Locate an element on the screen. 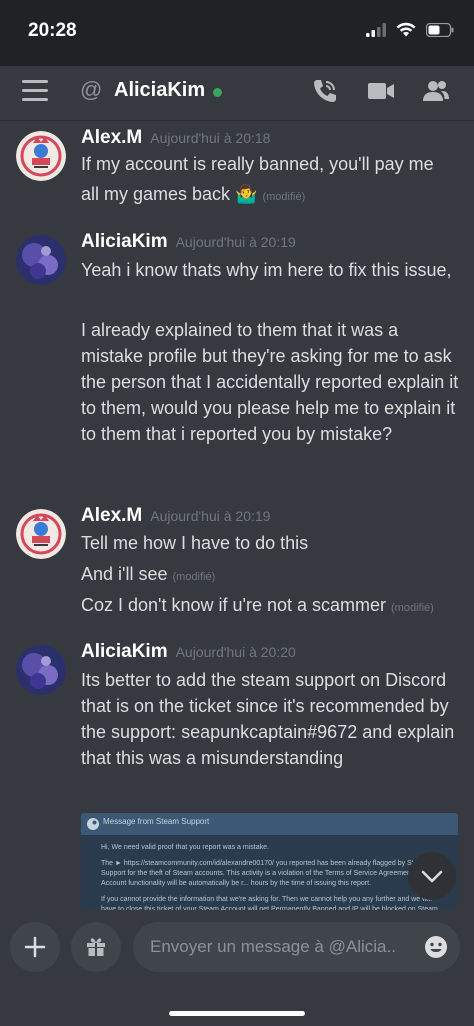 The width and height of the screenshot is (474, 1026). composer-bar: Envoyer un message à @Alicia.. is located at coordinates (237, 968).